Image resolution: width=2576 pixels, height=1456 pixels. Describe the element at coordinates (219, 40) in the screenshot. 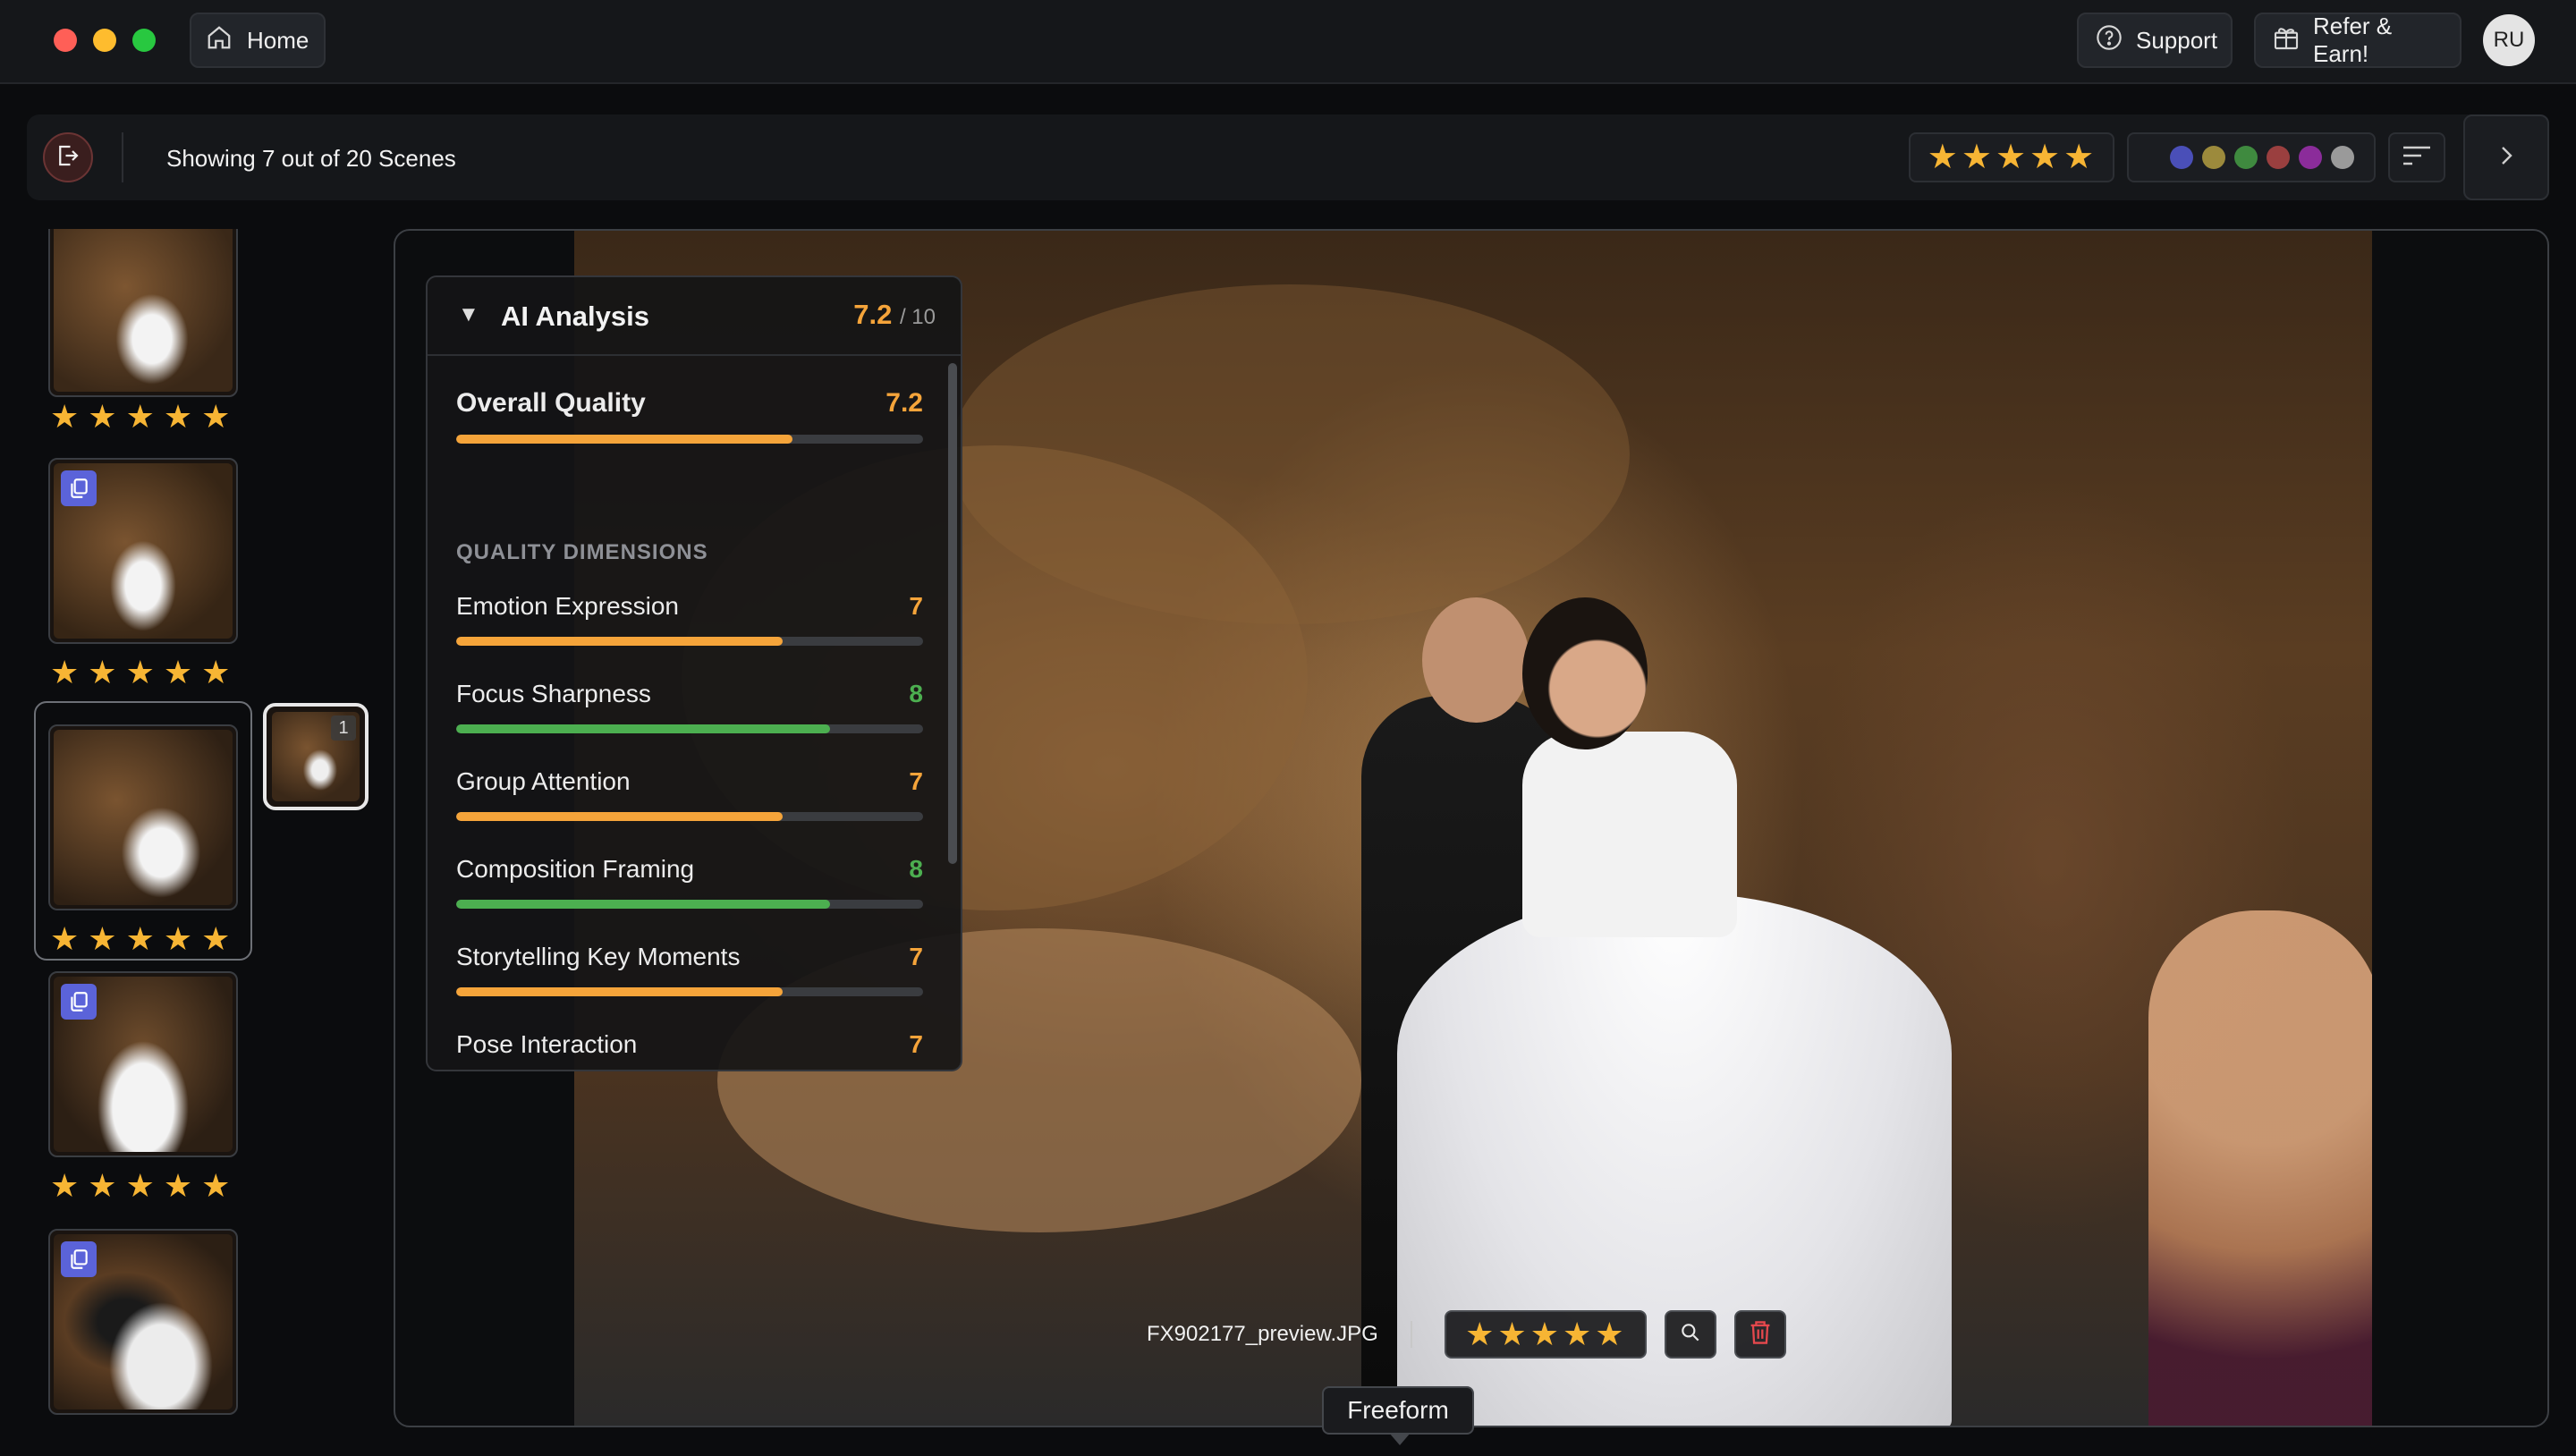

I see `home-icon` at that location.